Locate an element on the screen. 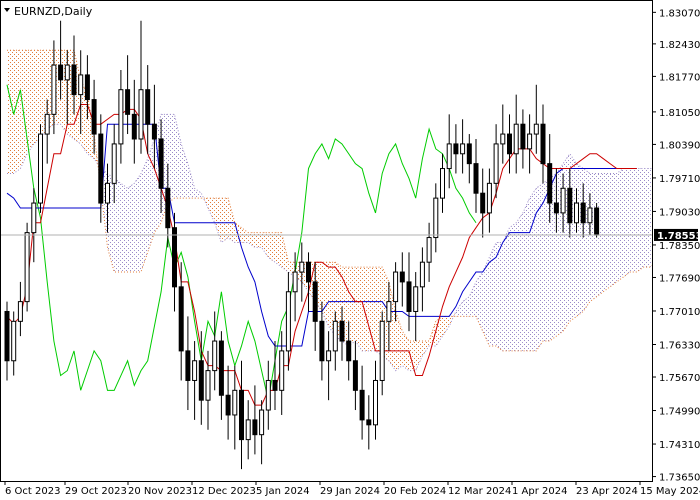 The width and height of the screenshot is (700, 500). chart-title: EURNZD,Daily is located at coordinates (48, 11).